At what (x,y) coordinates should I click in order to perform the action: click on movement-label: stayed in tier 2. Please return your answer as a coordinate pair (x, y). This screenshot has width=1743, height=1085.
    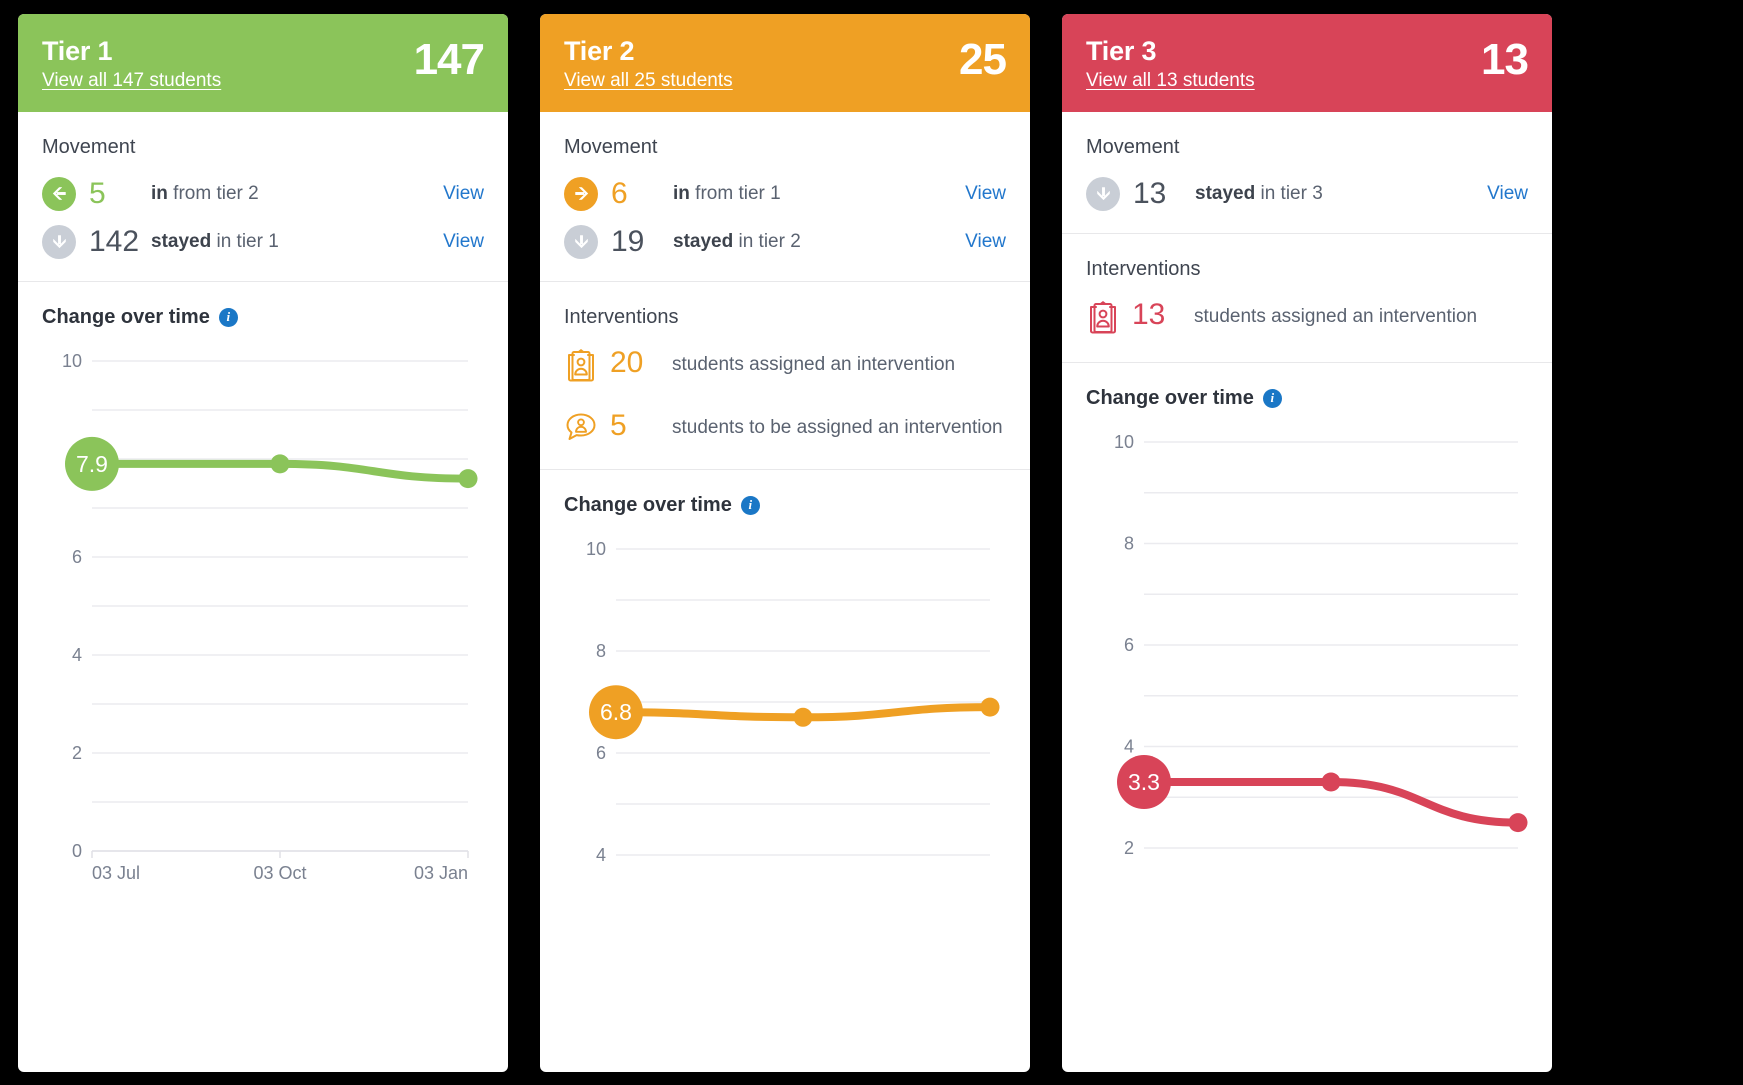
    Looking at the image, I should click on (819, 242).